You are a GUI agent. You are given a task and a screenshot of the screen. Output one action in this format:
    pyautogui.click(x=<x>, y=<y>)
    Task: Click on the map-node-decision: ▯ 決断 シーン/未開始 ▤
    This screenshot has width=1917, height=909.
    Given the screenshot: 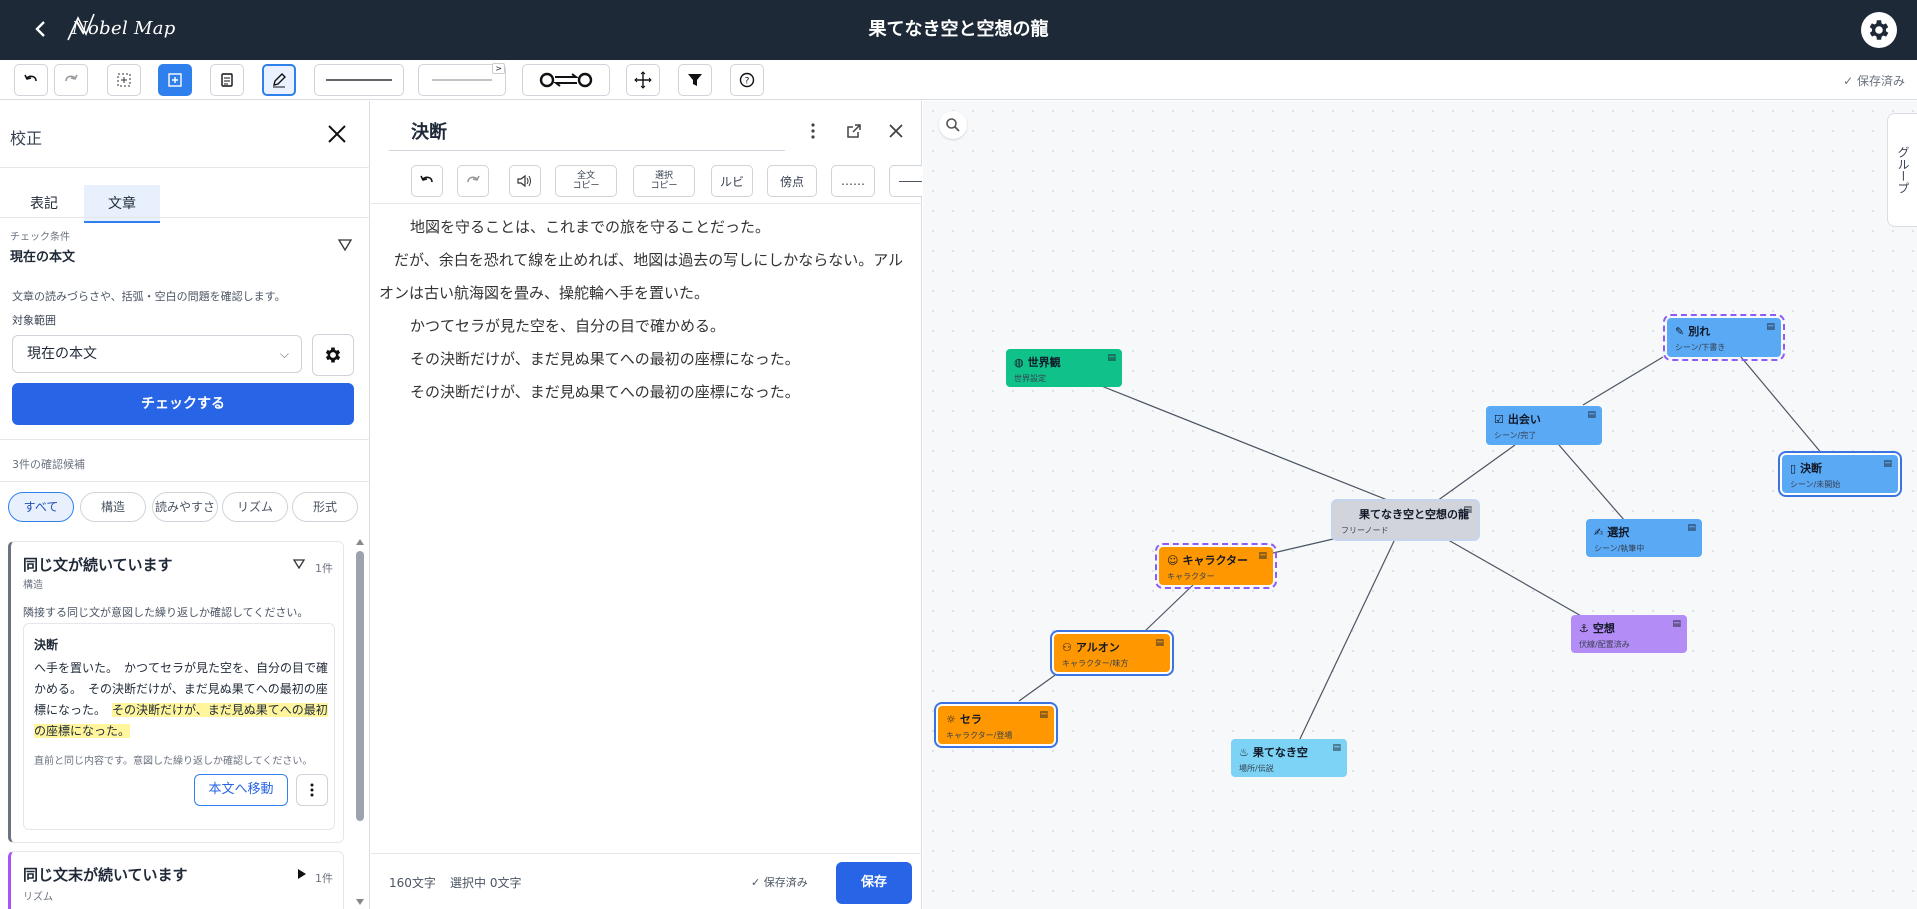 What is the action you would take?
    pyautogui.click(x=1840, y=474)
    